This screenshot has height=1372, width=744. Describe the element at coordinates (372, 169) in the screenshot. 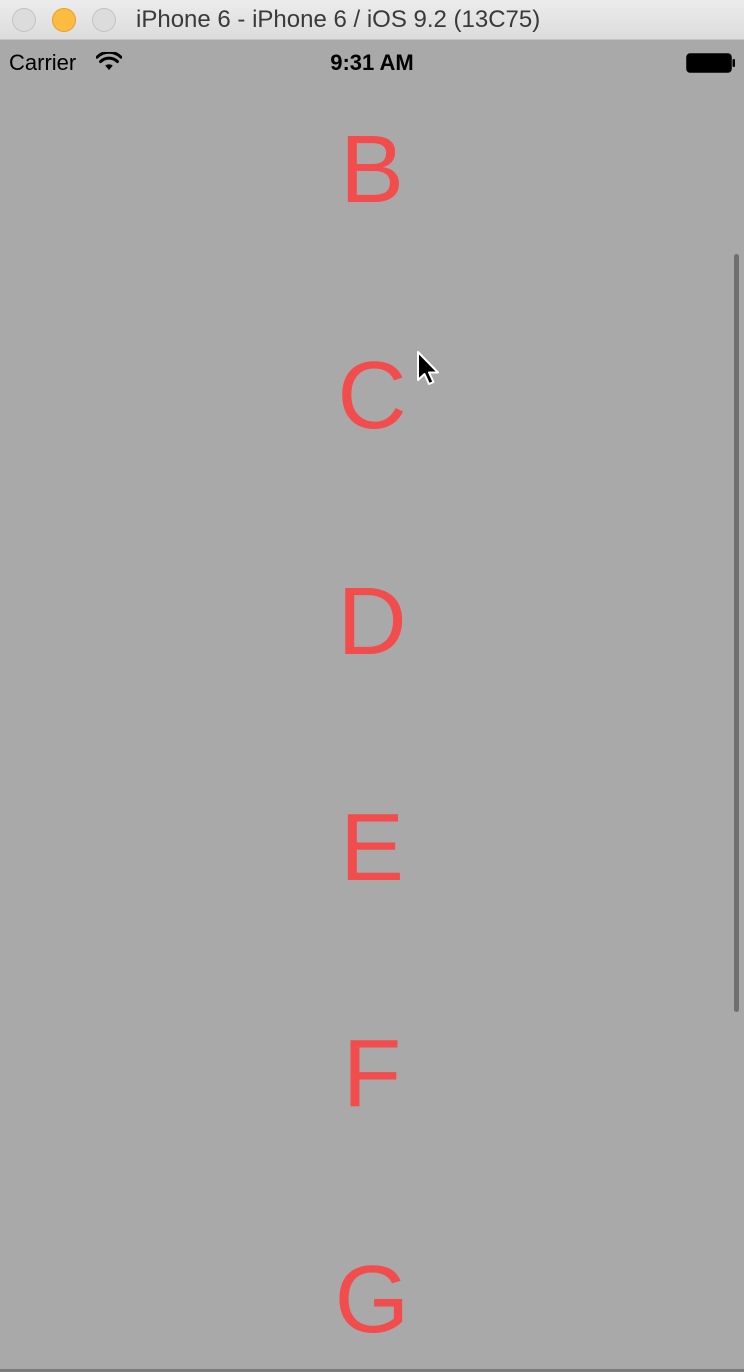

I see `list-item: B` at that location.